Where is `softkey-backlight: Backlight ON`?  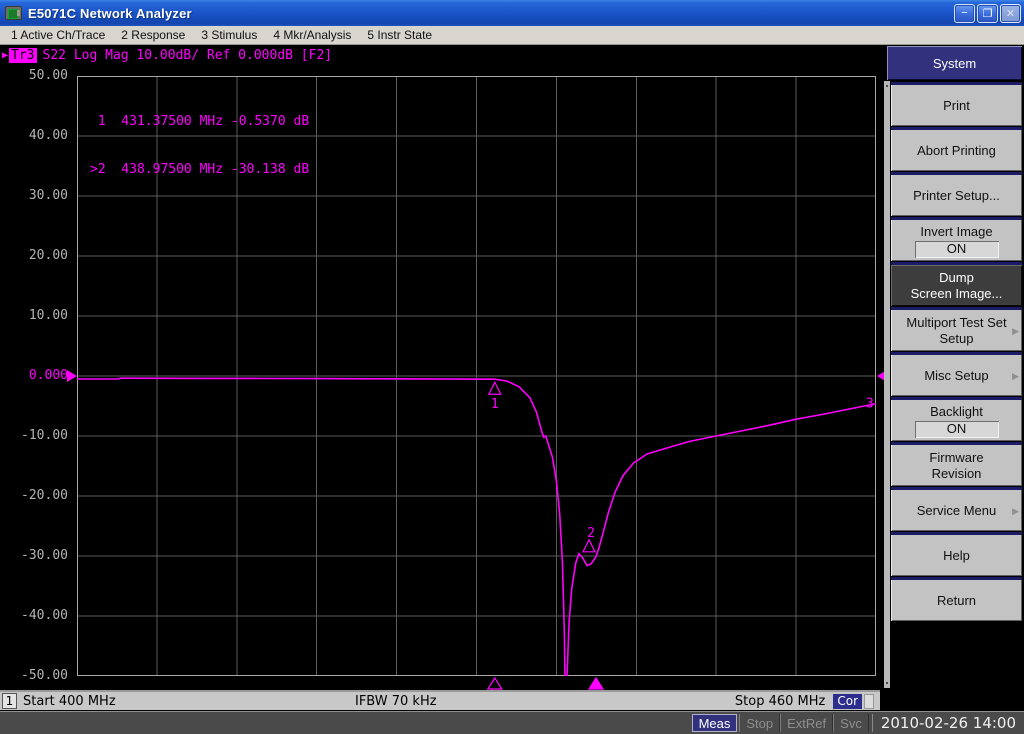
softkey-backlight: Backlight ON is located at coordinates (956, 419).